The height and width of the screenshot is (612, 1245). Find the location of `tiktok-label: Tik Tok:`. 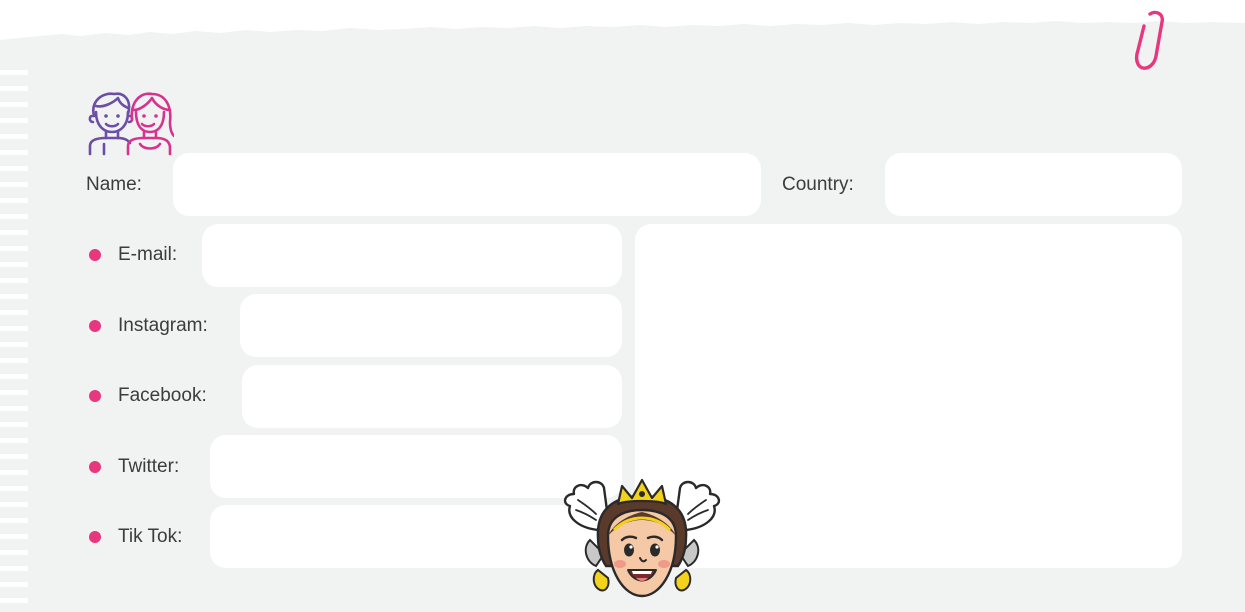

tiktok-label: Tik Tok: is located at coordinates (150, 536).